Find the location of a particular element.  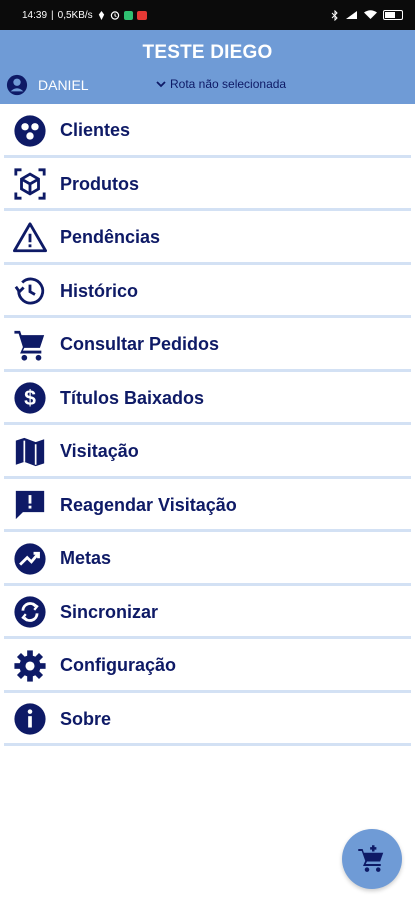

info-icon is located at coordinates (30, 719).